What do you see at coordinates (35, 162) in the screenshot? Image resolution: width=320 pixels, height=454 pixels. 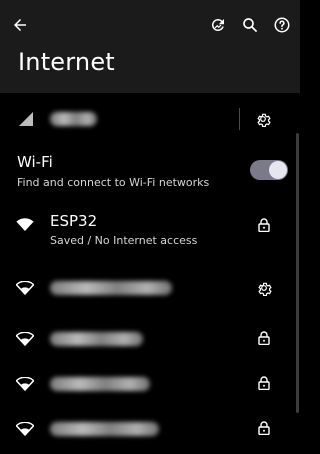 I see `wifi-title: Wi-Fi` at bounding box center [35, 162].